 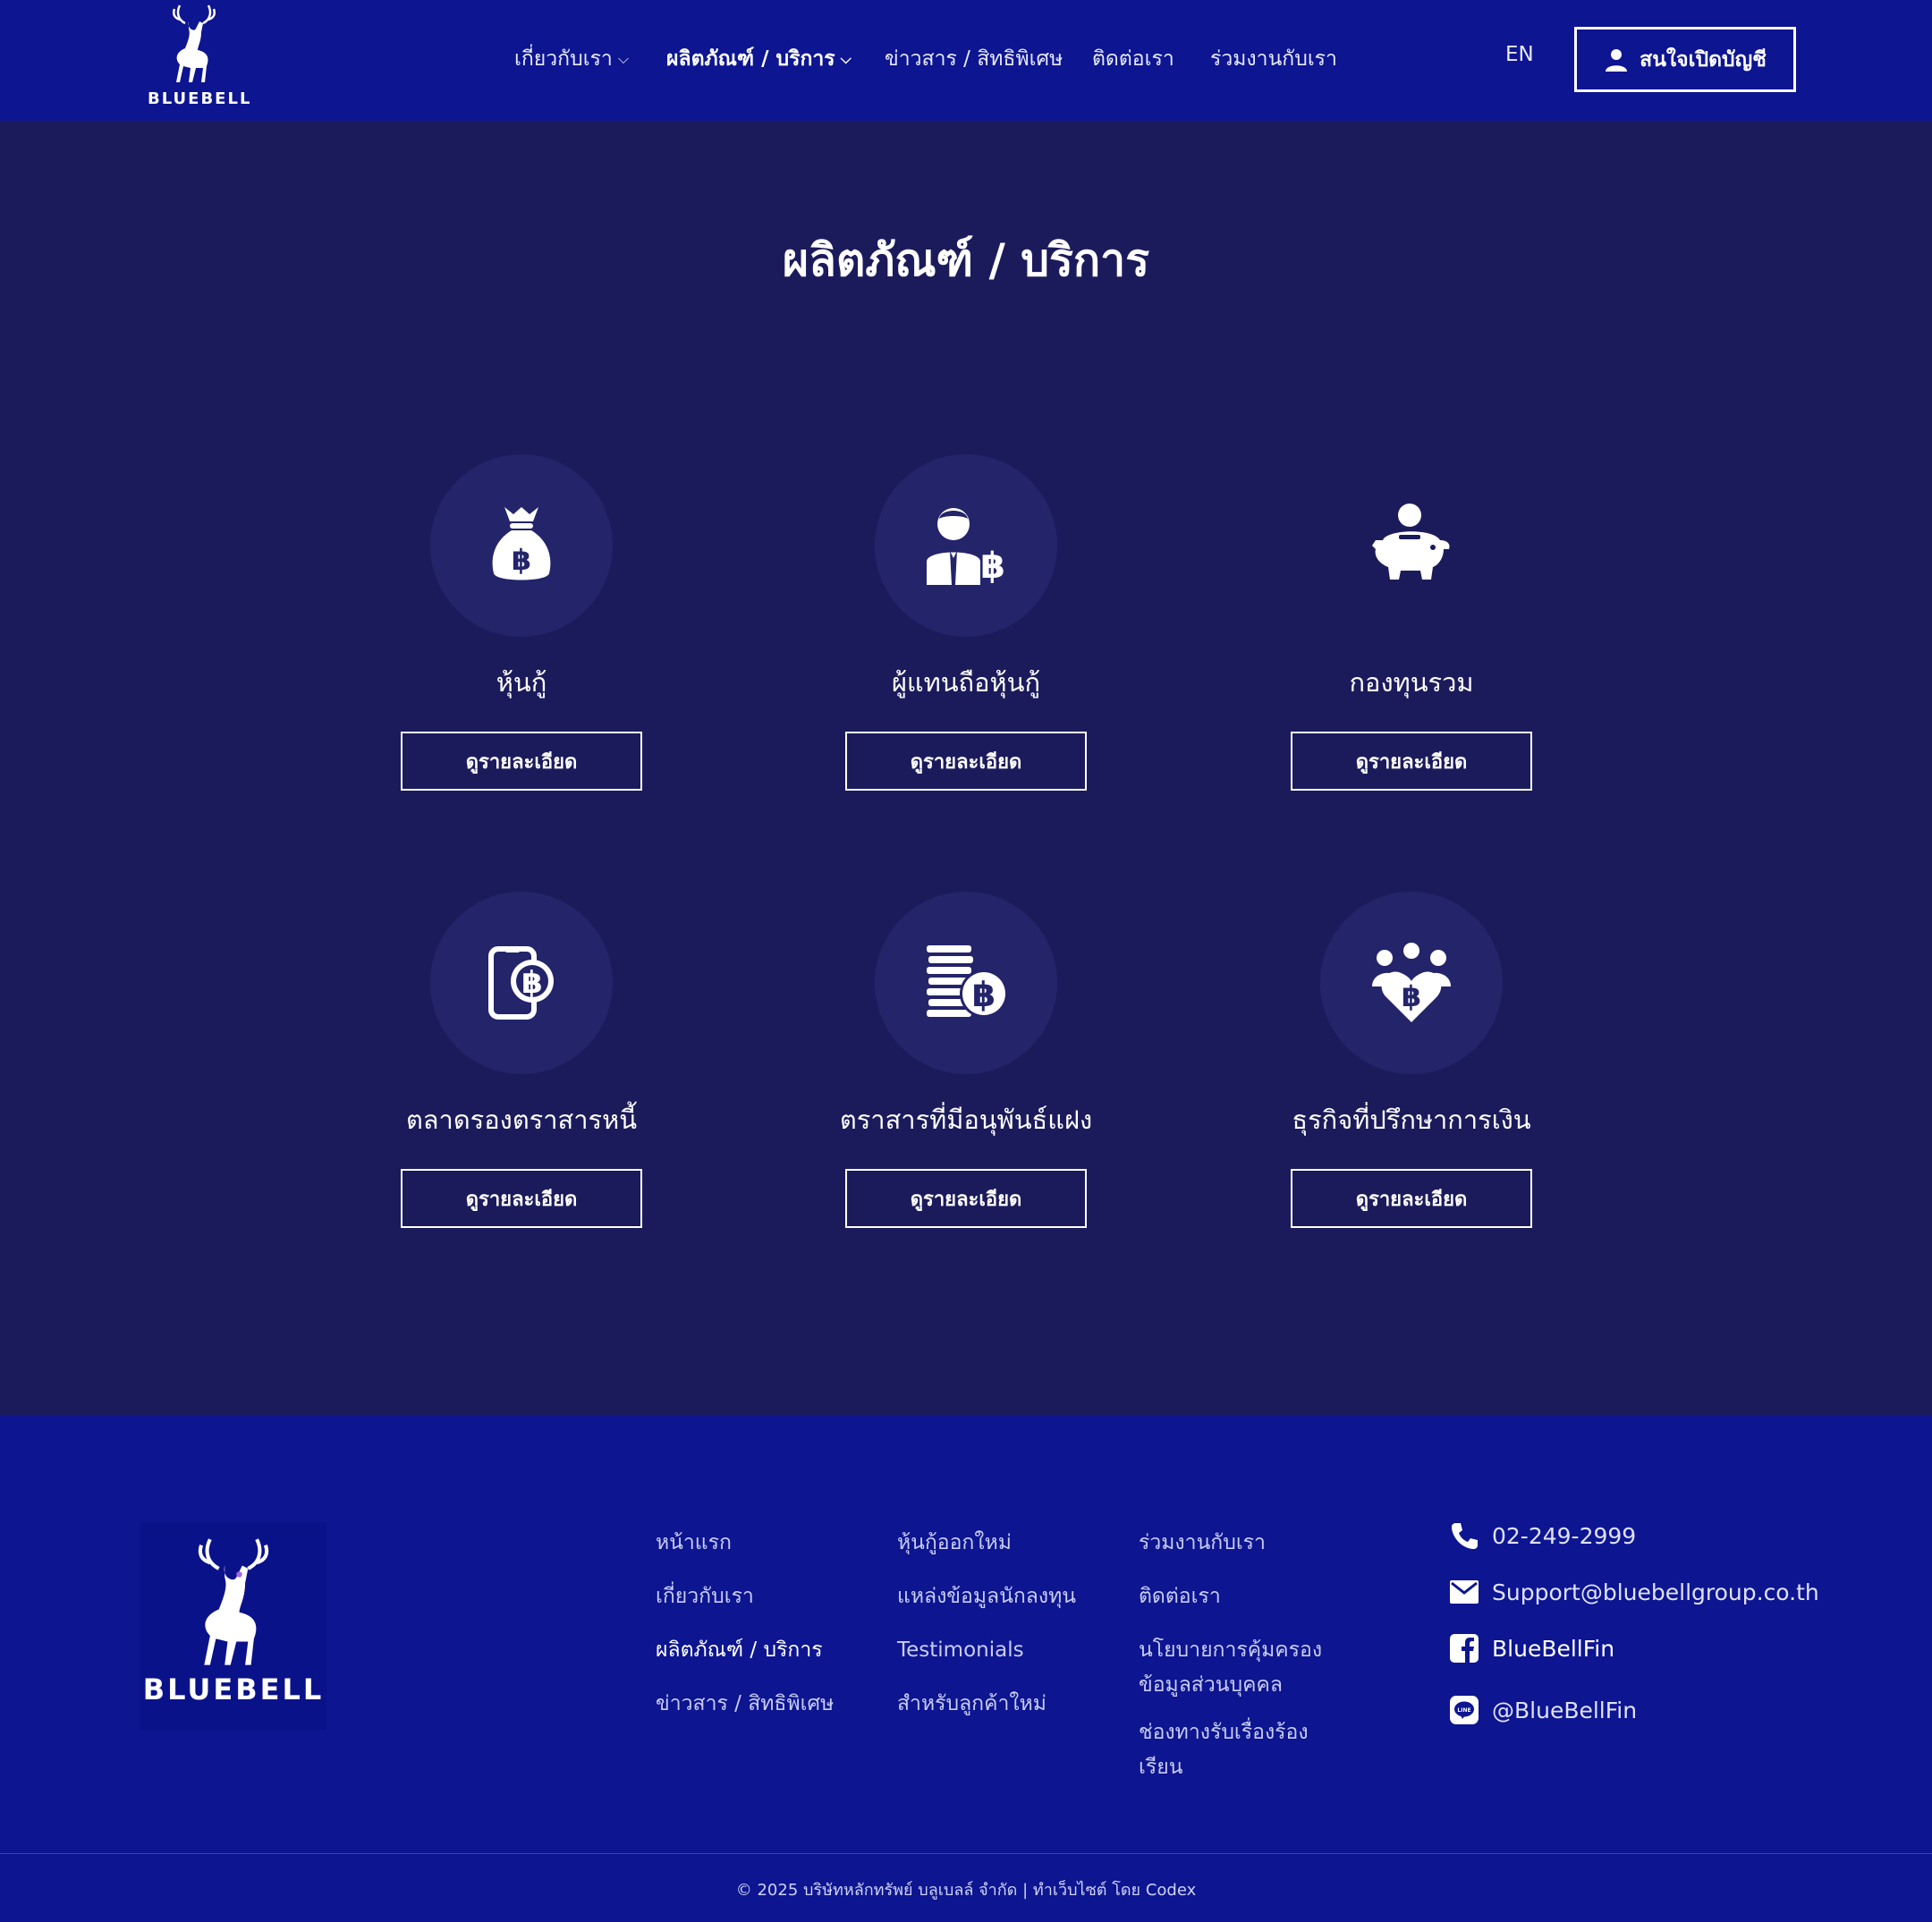 I want to click on email-address: Support@bluebellgroup.co.th, so click(x=1655, y=1592).